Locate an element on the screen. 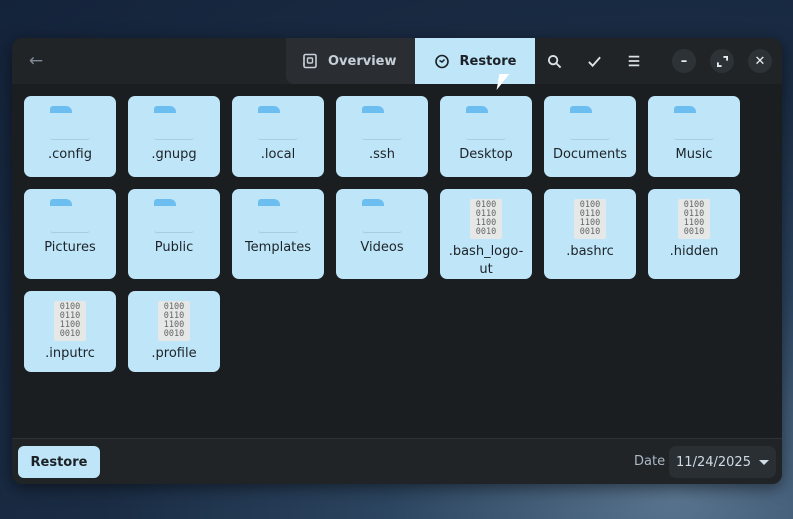  tab-restore: Restore is located at coordinates (475, 61).